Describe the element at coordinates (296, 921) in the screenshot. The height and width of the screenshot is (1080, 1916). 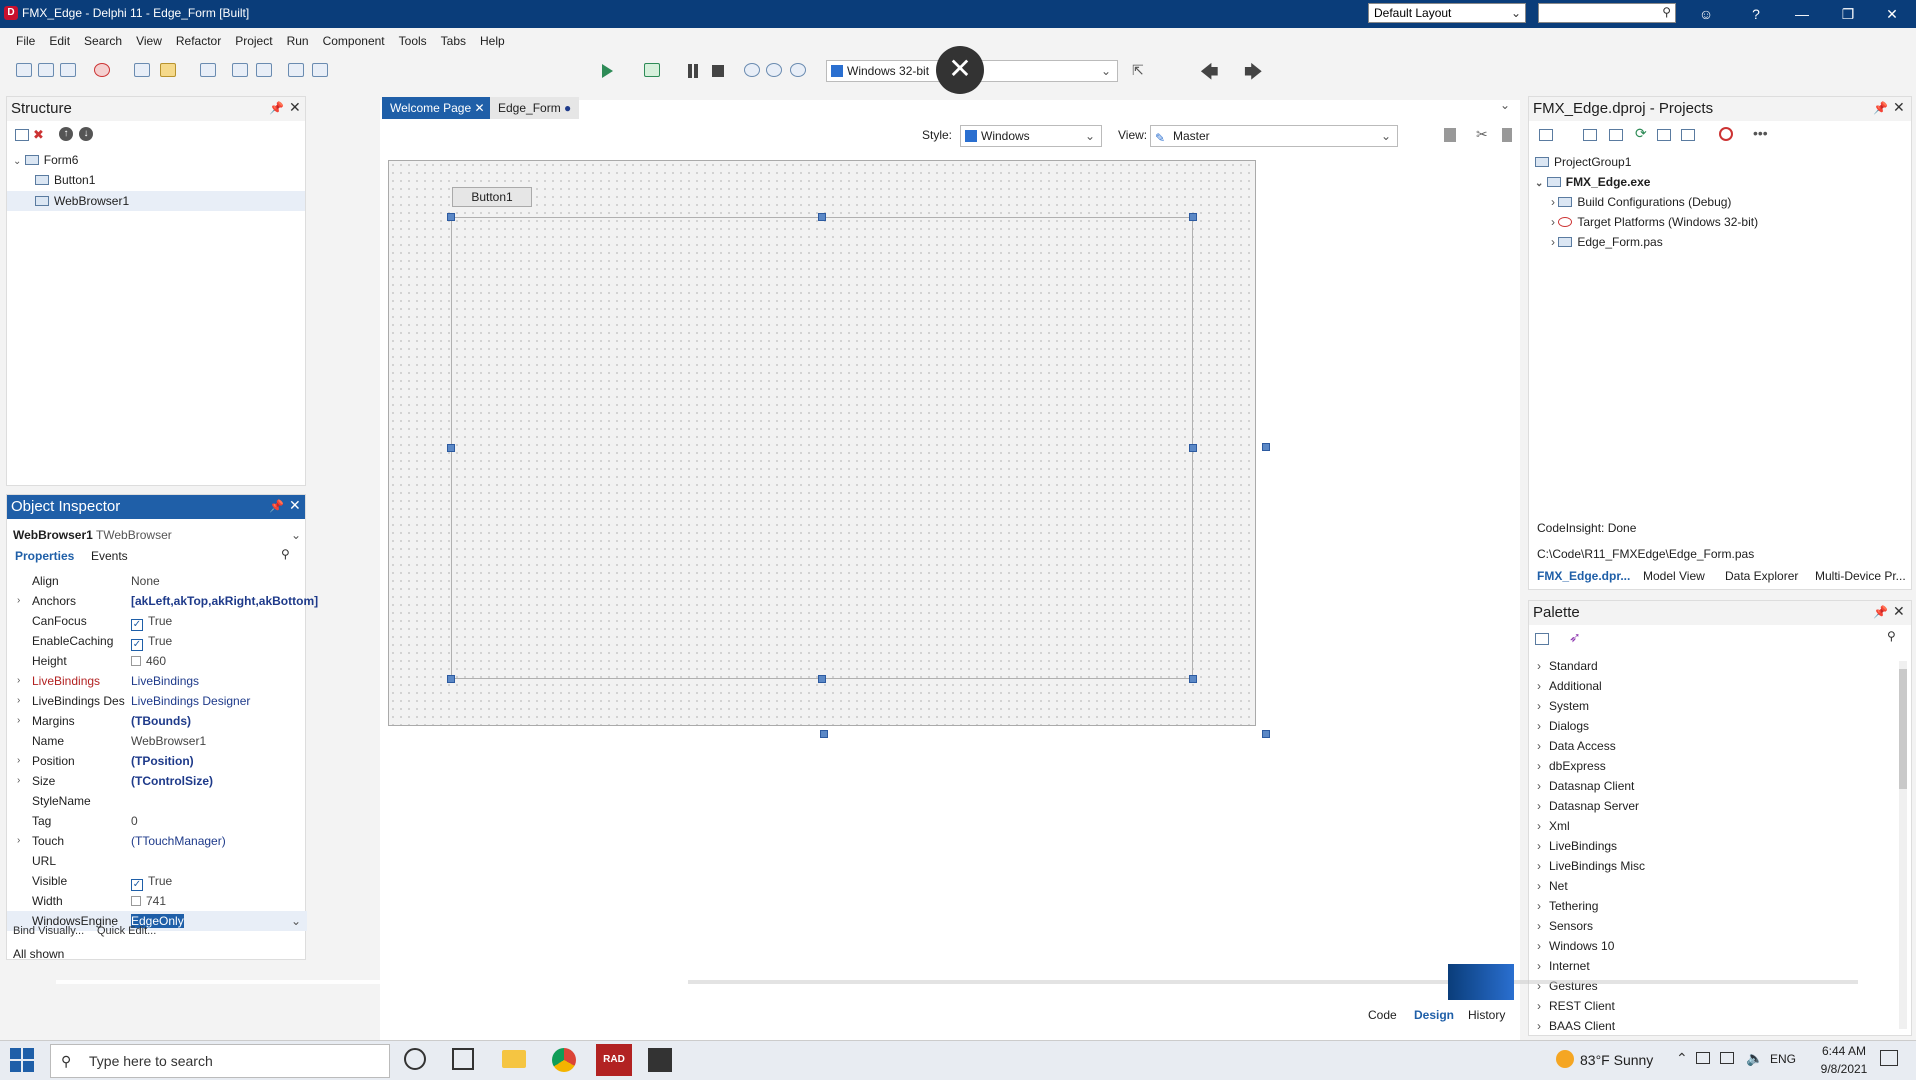
I see `chevron-down-icon: ⌄` at that location.